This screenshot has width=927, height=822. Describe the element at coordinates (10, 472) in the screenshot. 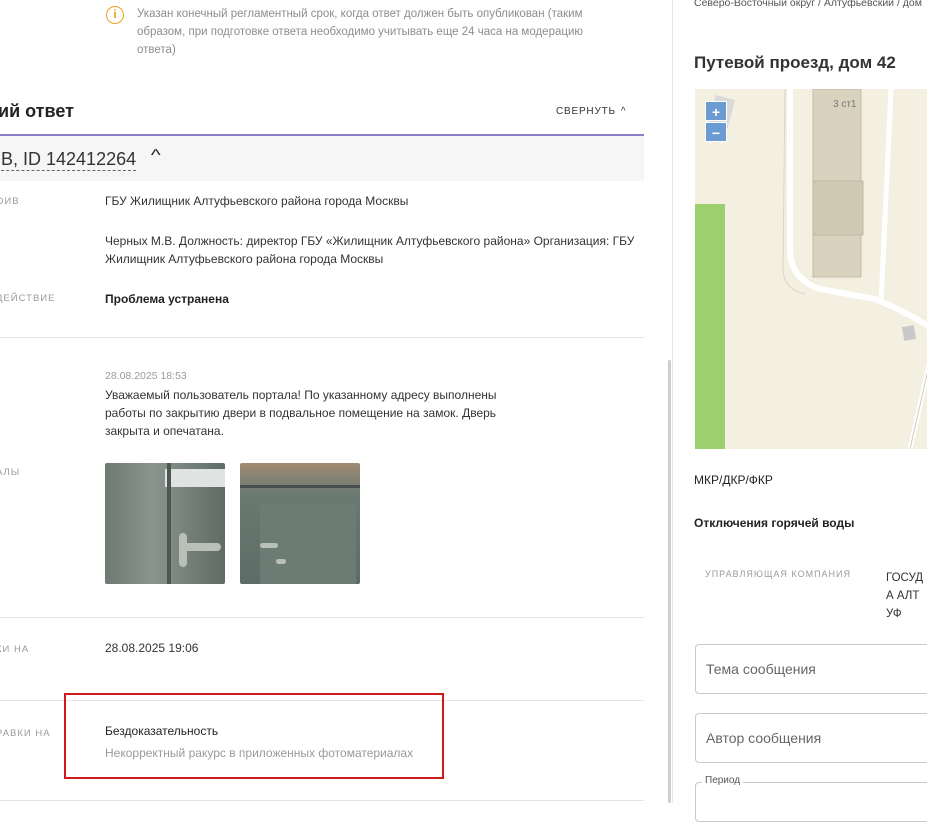

I see `materials-label: АЛЫ` at that location.